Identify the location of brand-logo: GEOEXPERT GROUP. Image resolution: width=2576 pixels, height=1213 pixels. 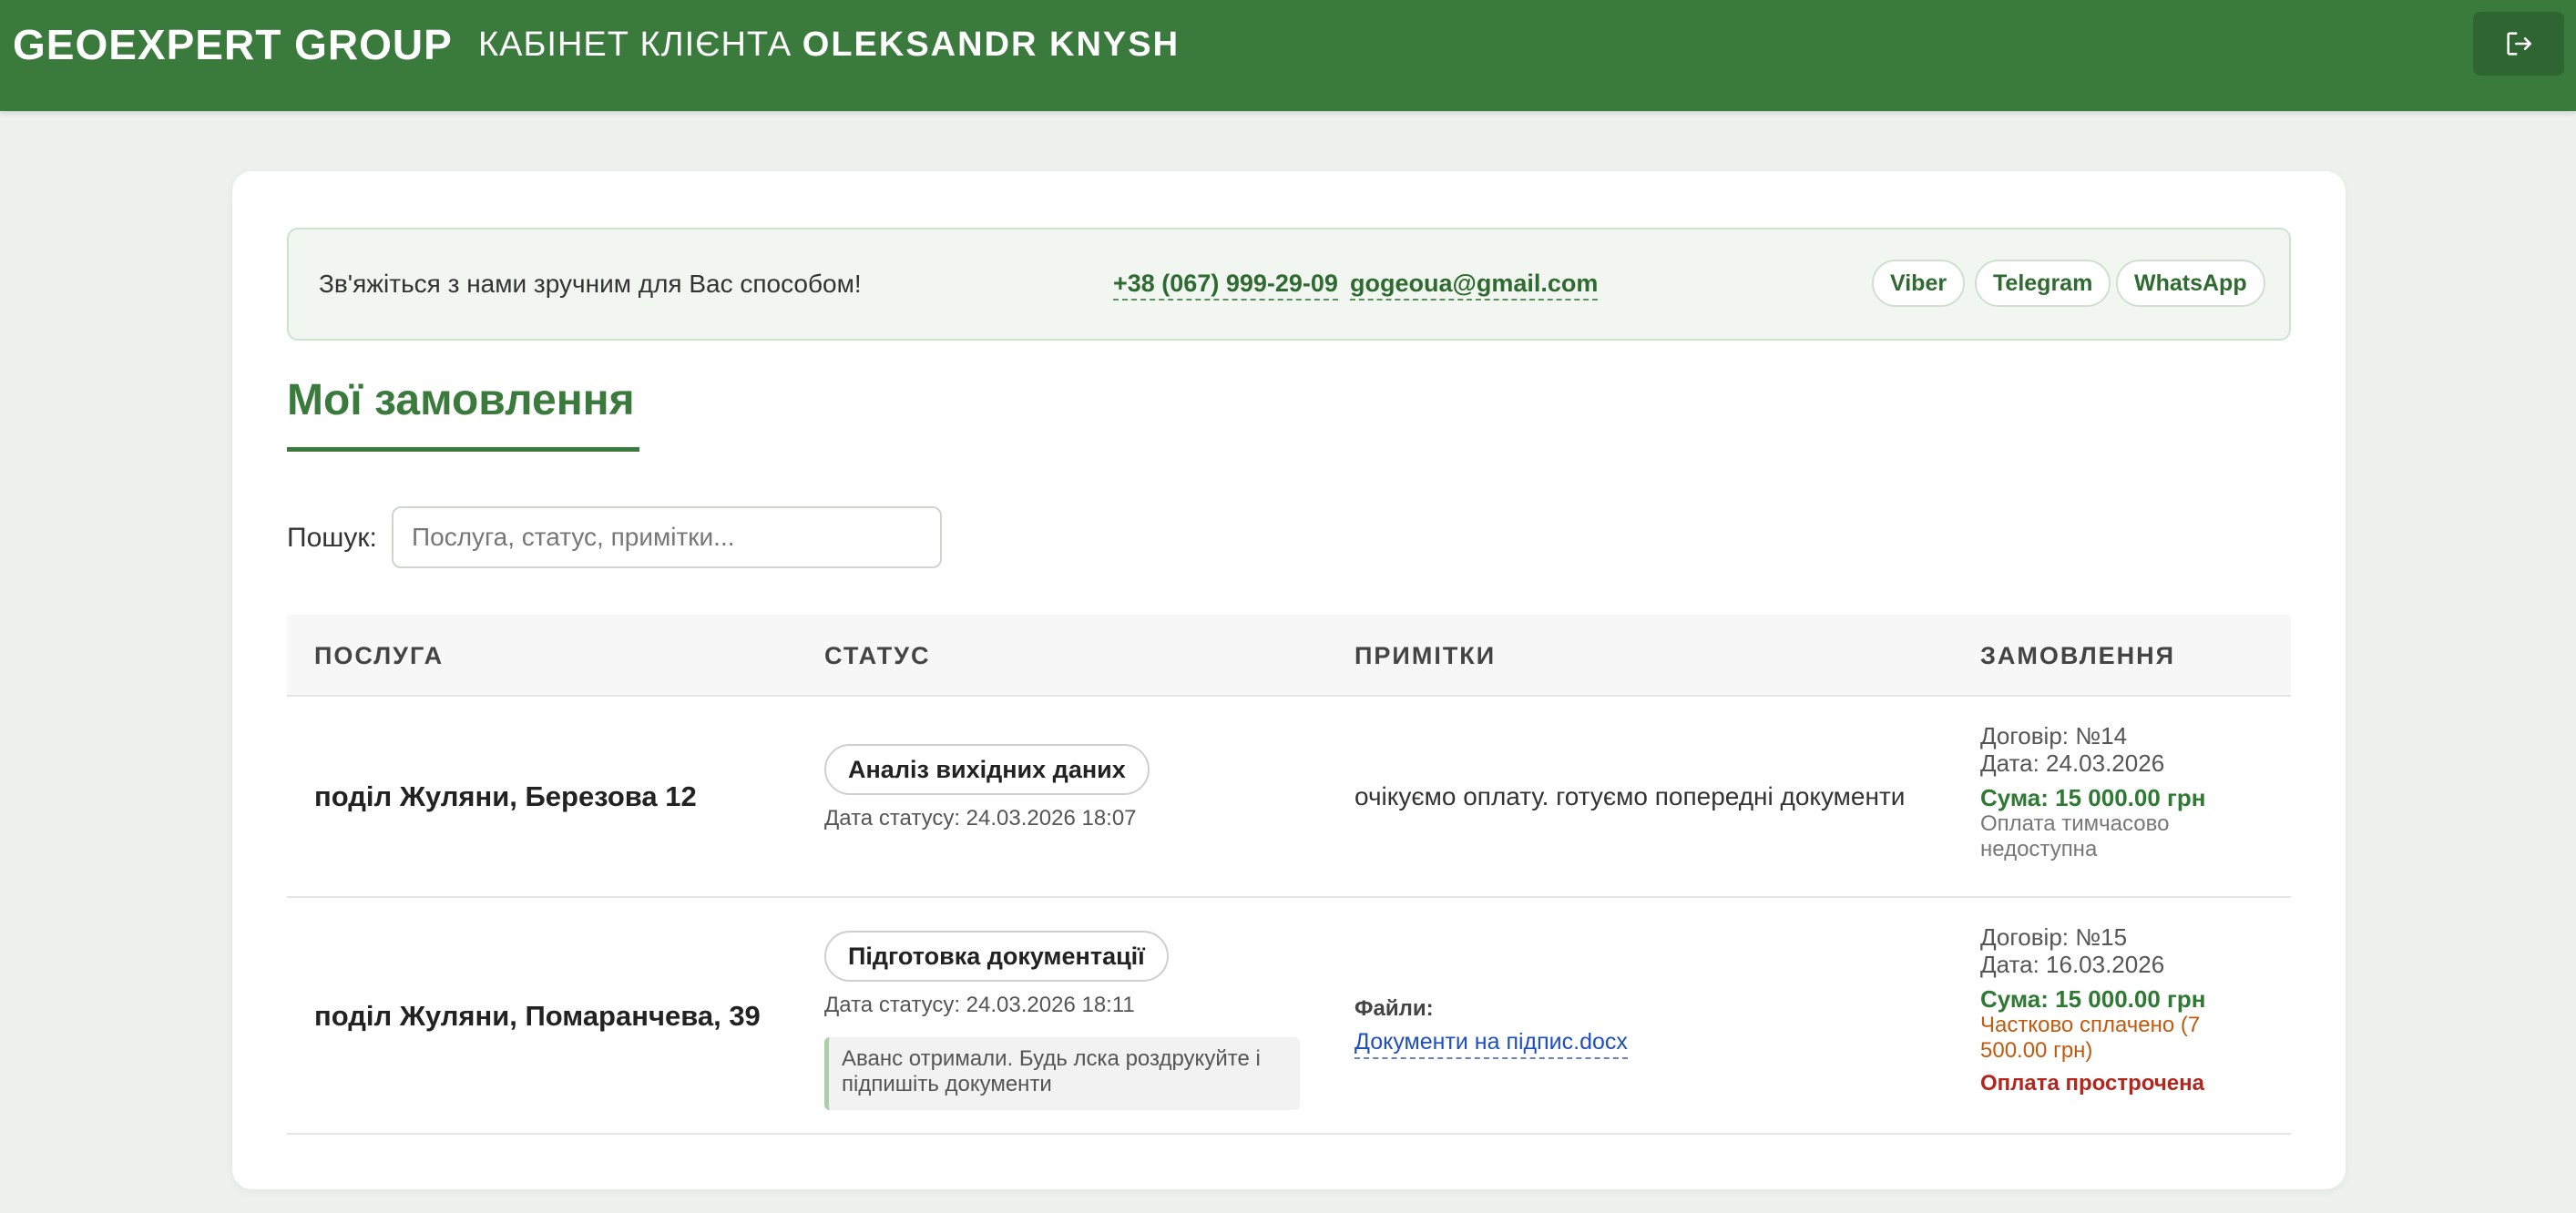
(233, 44).